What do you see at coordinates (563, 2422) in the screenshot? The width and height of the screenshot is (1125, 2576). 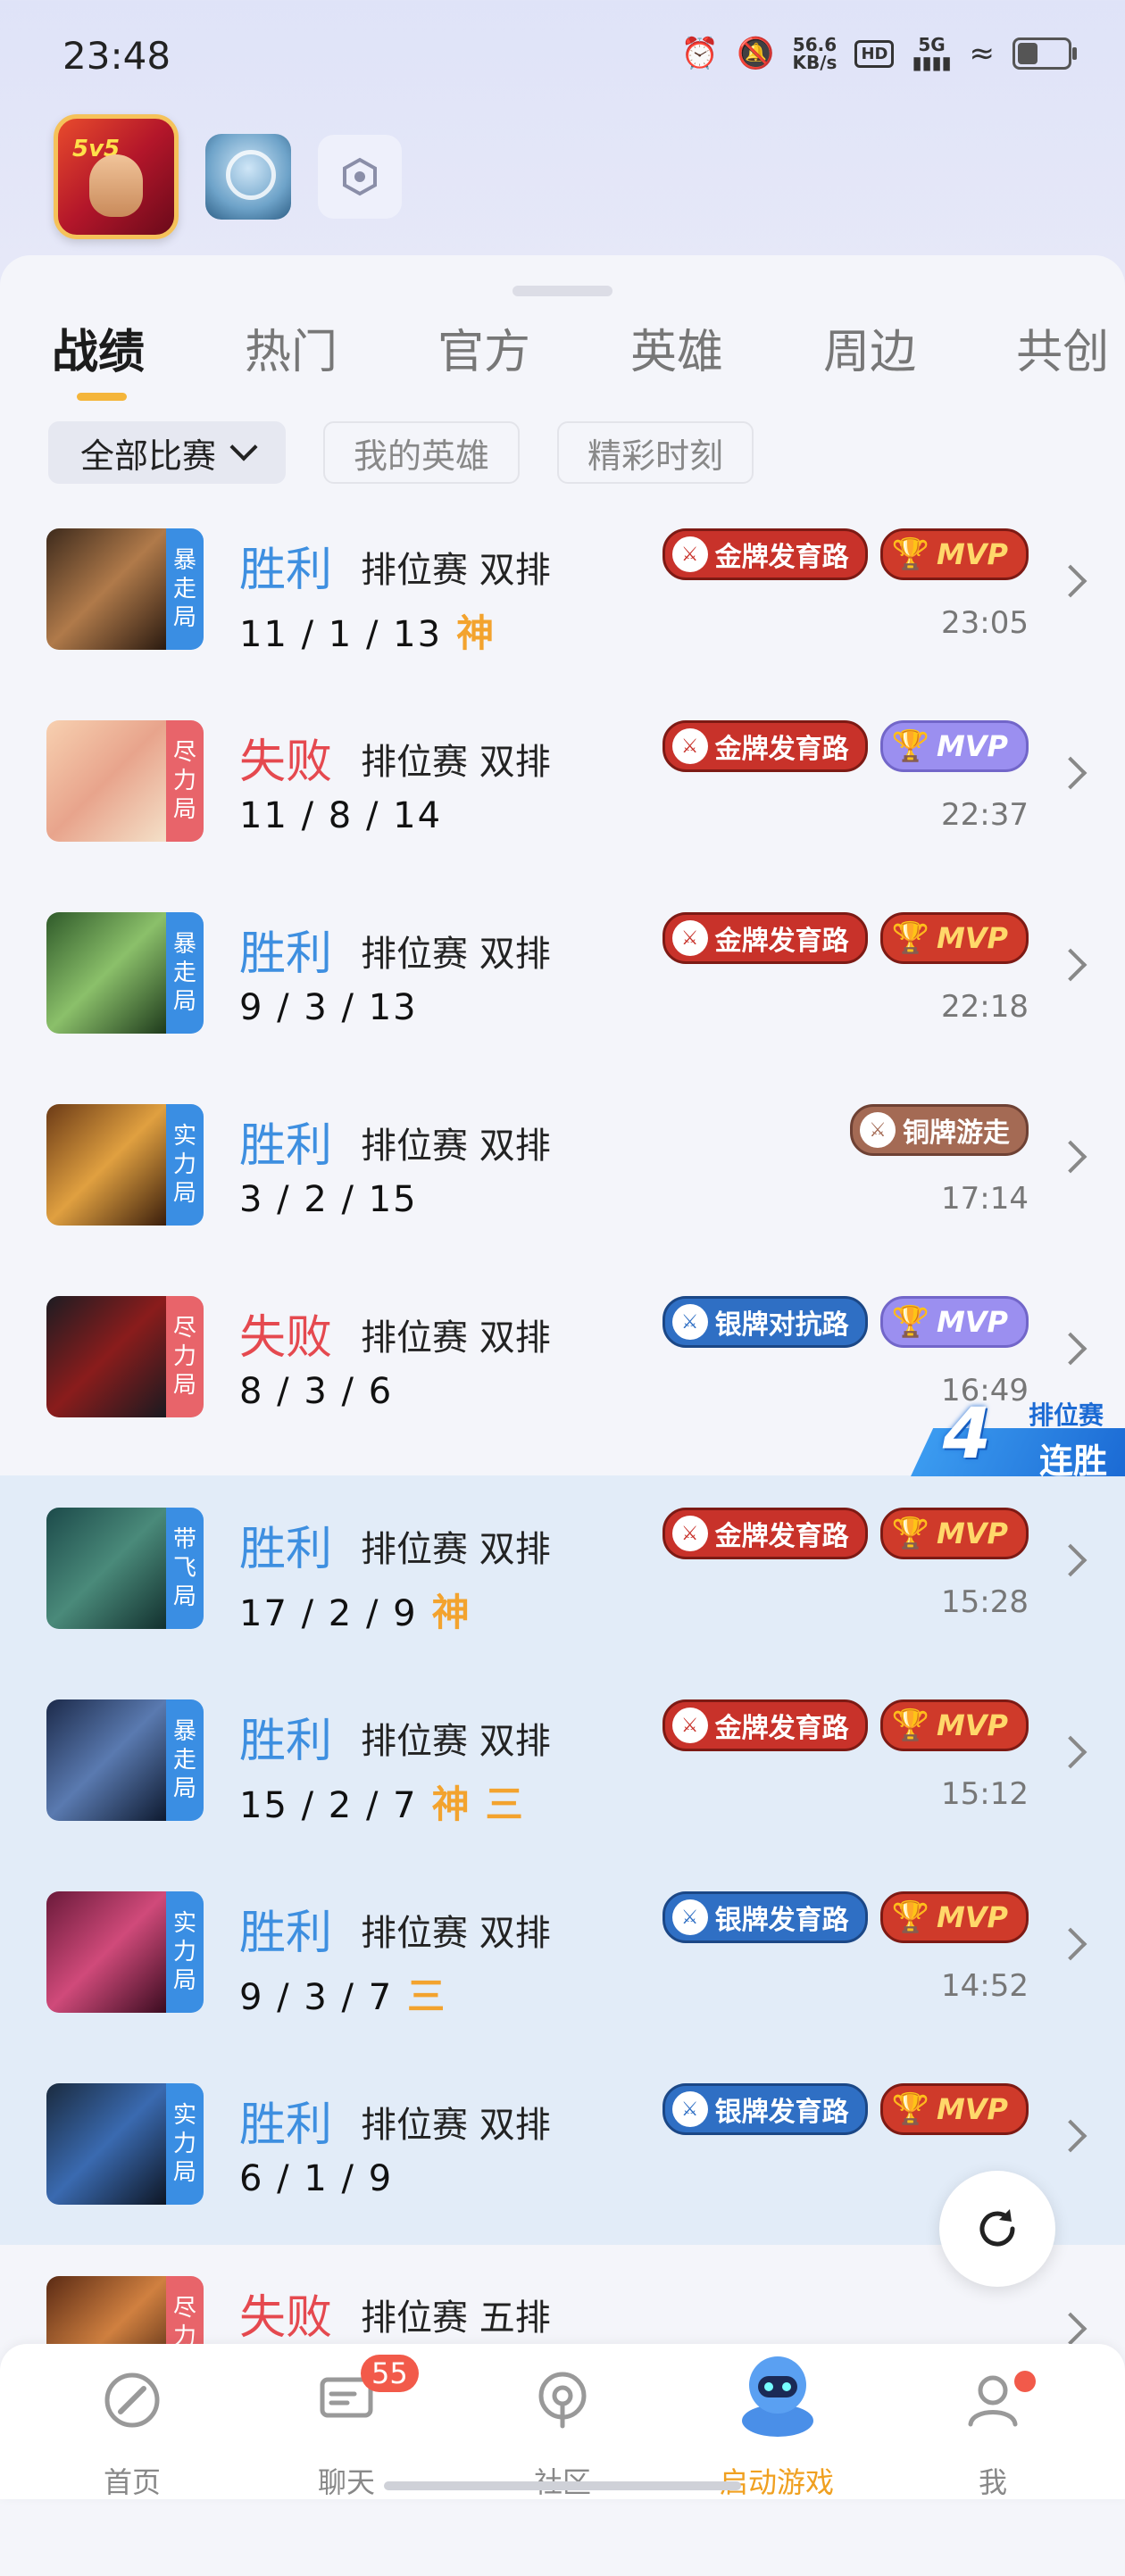 I see `nav-community: 社区` at bounding box center [563, 2422].